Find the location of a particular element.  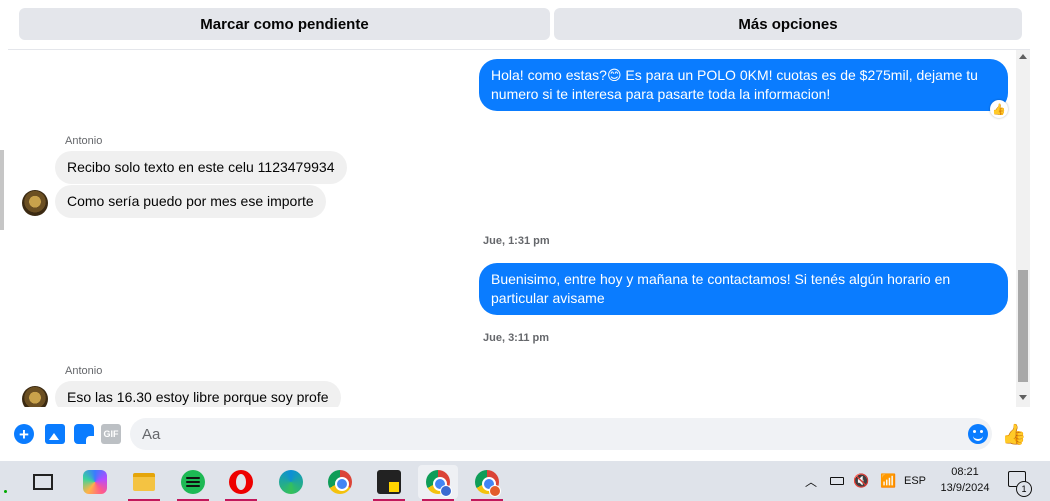

copilot-icon is located at coordinates (95, 482).